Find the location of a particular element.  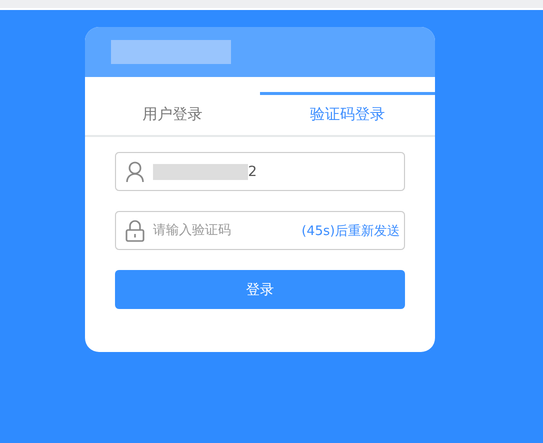

username-value: 2 is located at coordinates (252, 172).